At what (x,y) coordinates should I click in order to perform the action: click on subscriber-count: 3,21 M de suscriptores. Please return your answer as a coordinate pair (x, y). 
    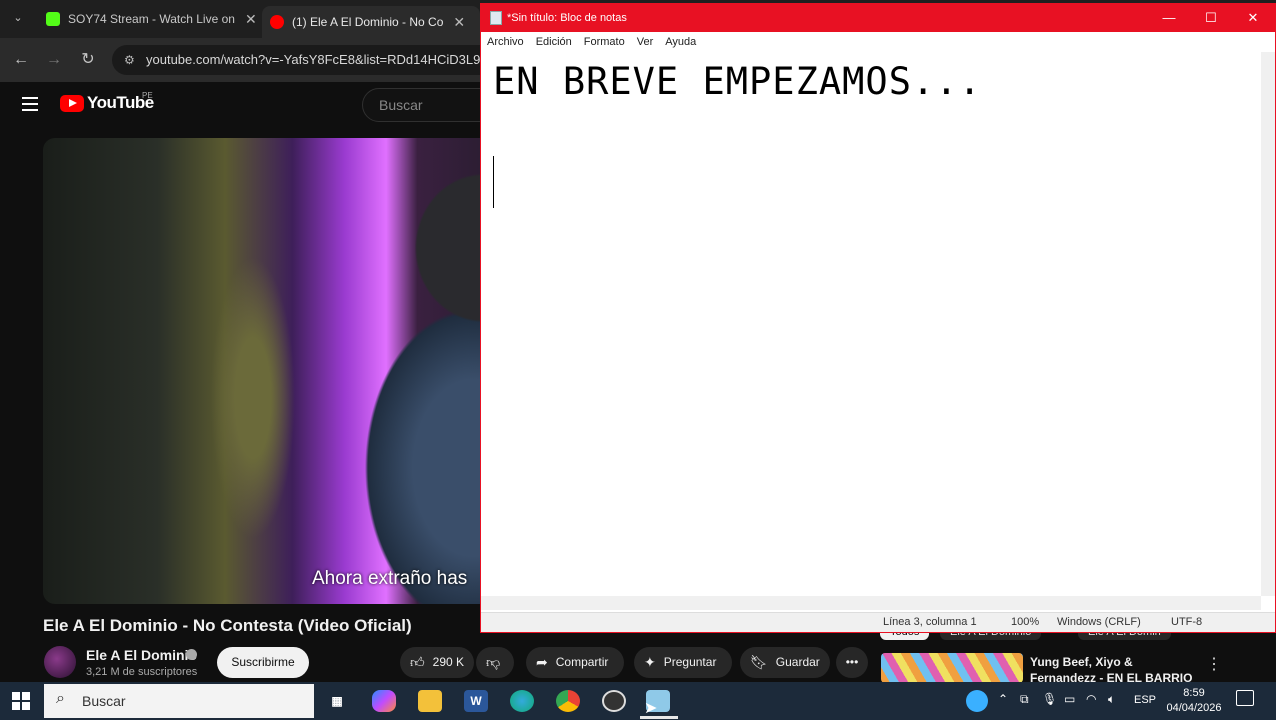
    Looking at the image, I should click on (142, 672).